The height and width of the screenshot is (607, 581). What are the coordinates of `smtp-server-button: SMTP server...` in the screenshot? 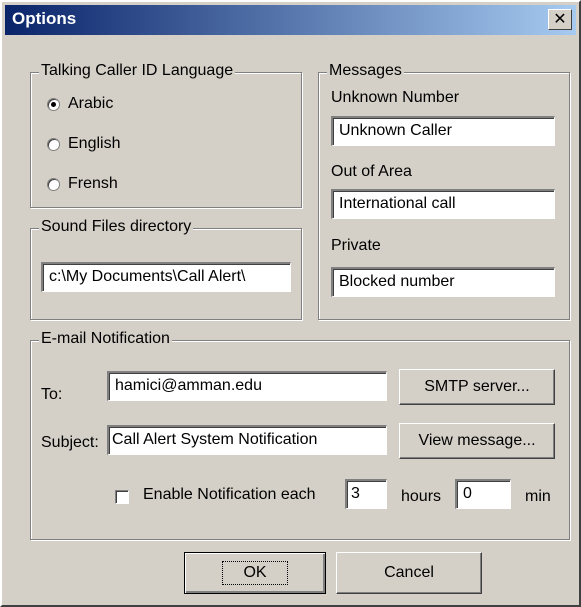 It's located at (477, 387).